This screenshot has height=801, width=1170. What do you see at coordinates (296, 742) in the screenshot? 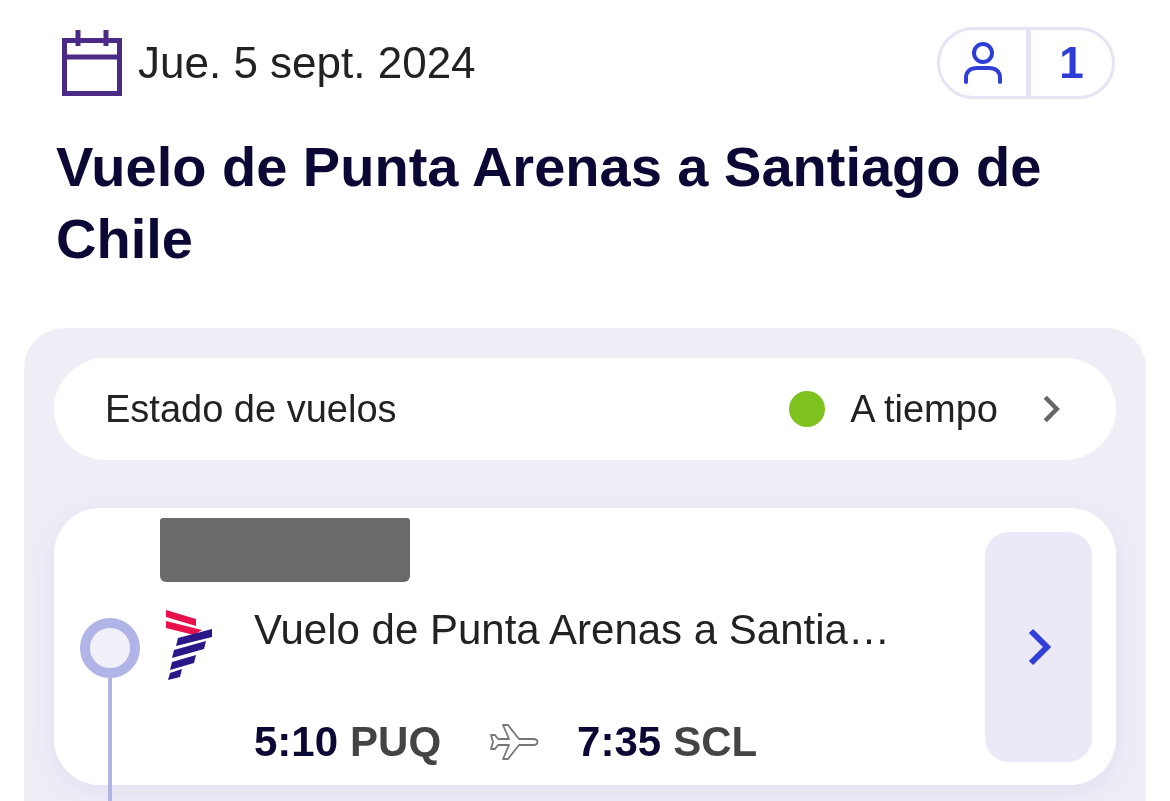
I see `departure-time: 5:10` at bounding box center [296, 742].